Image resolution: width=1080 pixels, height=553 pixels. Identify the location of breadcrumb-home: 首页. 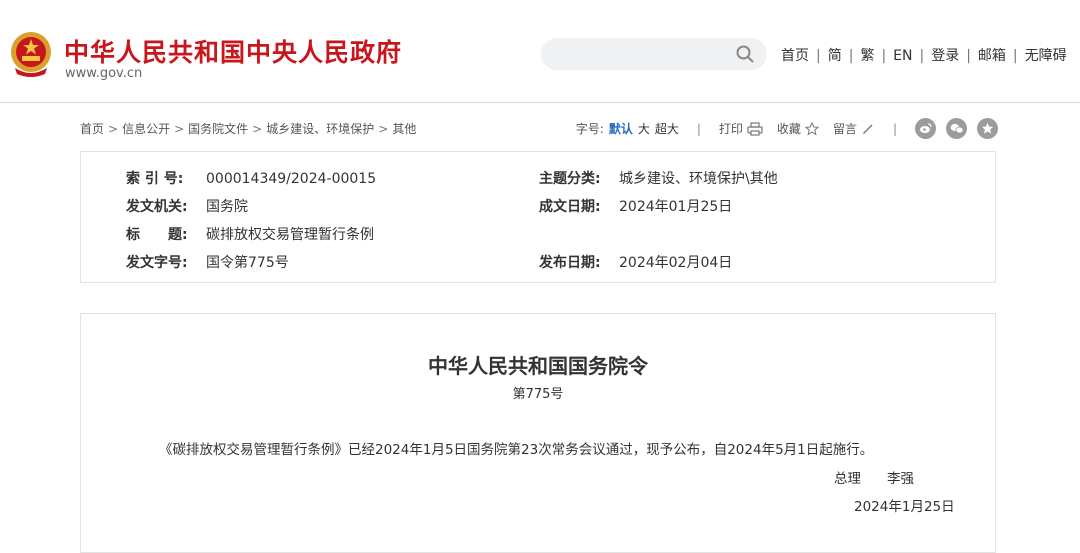
(92, 129).